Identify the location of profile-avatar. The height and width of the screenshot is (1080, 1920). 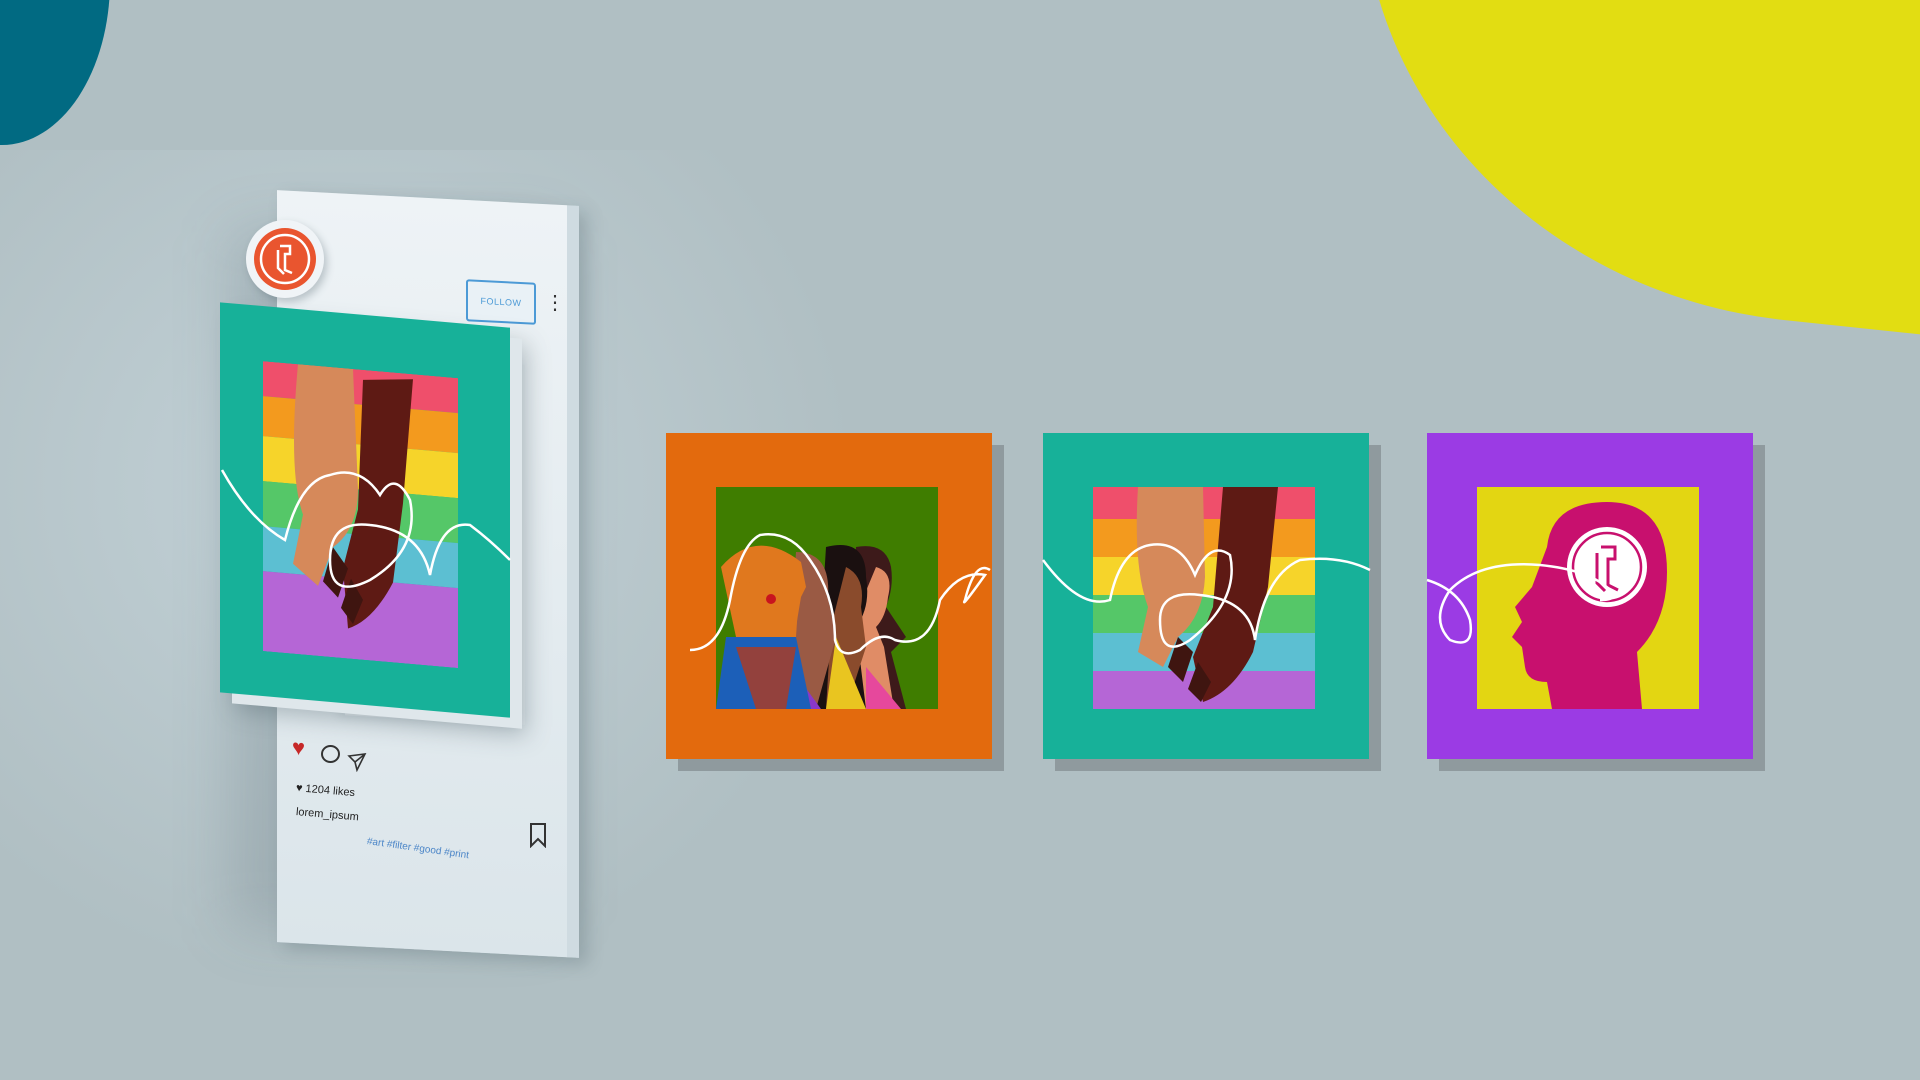
(285, 259).